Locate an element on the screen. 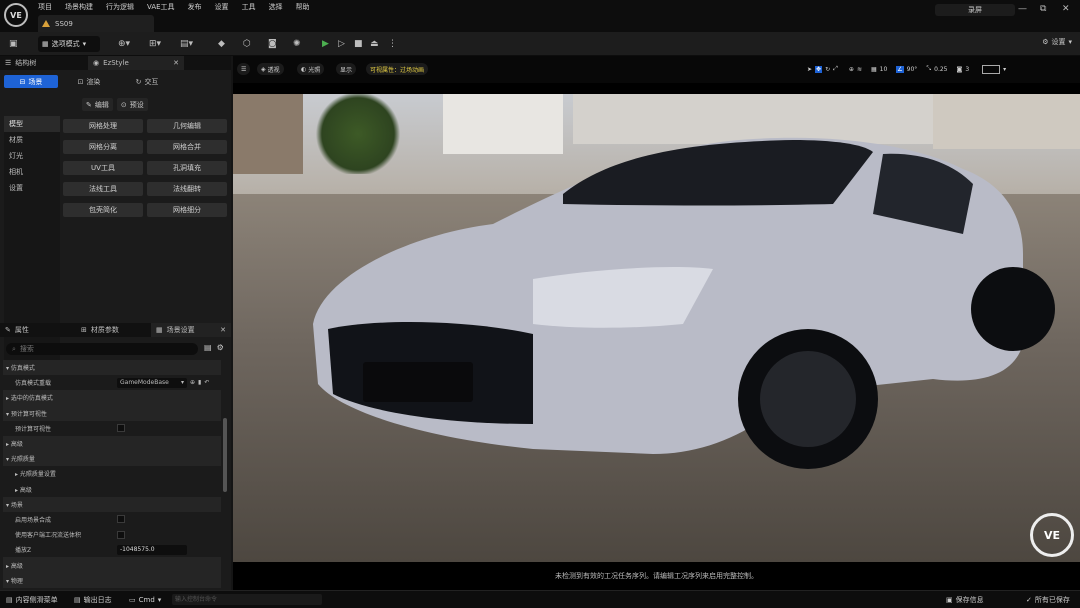 The height and width of the screenshot is (608, 1080). tool-hole-fill: 孔洞填充 is located at coordinates (187, 168).